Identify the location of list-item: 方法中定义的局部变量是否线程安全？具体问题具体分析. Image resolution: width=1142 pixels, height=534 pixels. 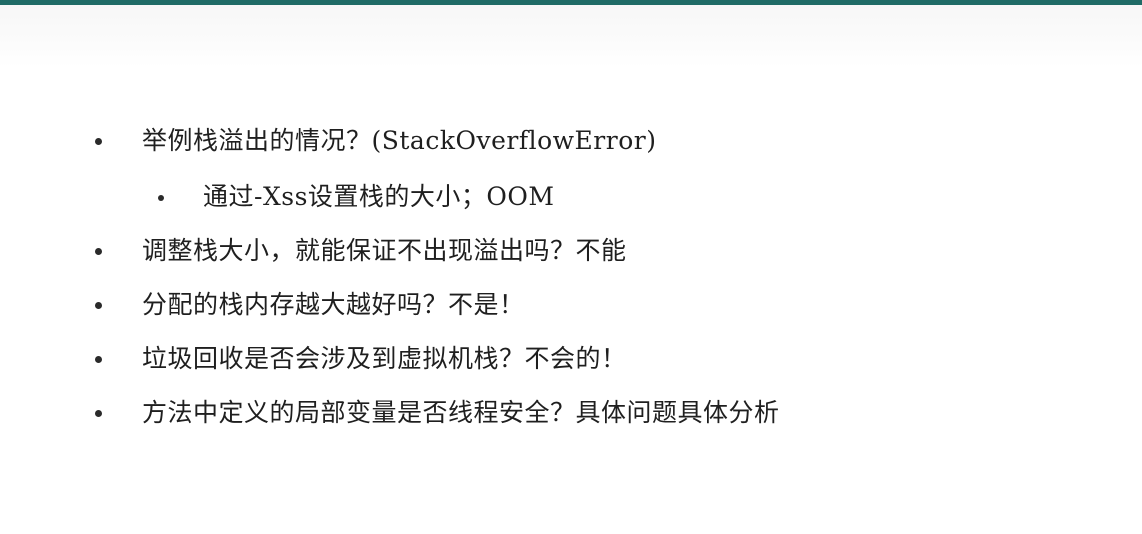
(571, 413).